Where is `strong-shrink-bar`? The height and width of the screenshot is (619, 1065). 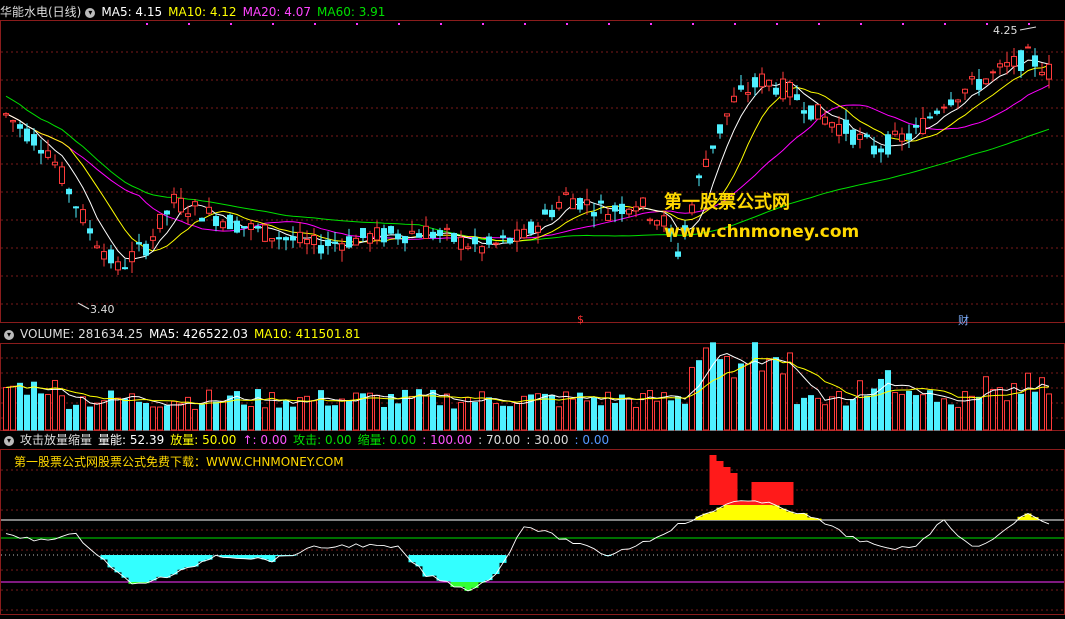 strong-shrink-bar is located at coordinates (475, 585).